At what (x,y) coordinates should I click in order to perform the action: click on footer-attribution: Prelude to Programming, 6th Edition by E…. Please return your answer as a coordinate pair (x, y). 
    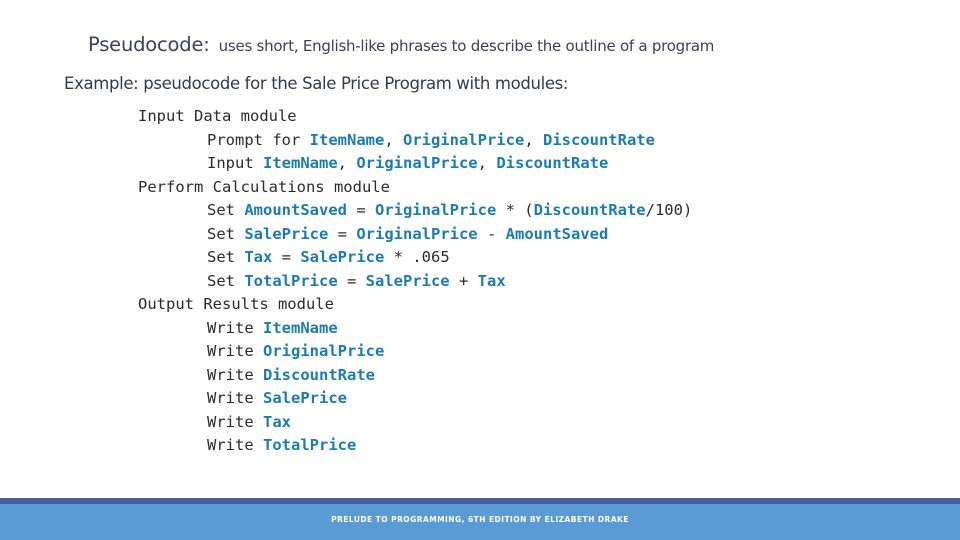
    Looking at the image, I should click on (480, 519).